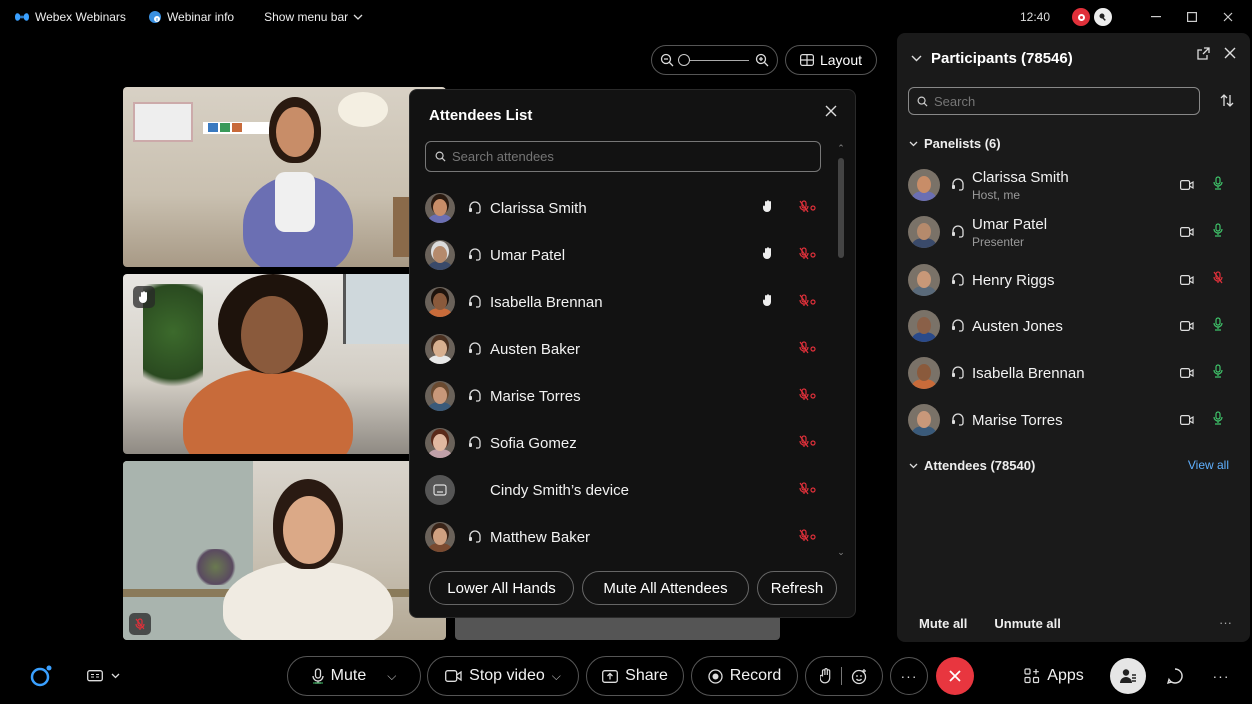 The height and width of the screenshot is (704, 1252). I want to click on app-menu: Webex Webinars, so click(70, 17).